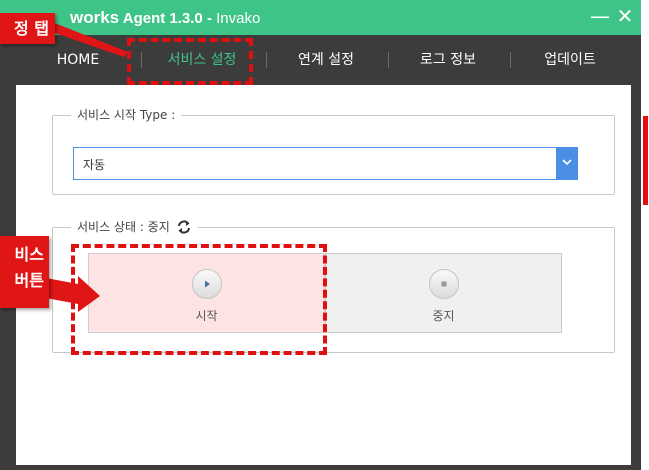 Image resolution: width=649 pixels, height=470 pixels. Describe the element at coordinates (325, 163) in the screenshot. I see `service-type-select: 자동` at that location.